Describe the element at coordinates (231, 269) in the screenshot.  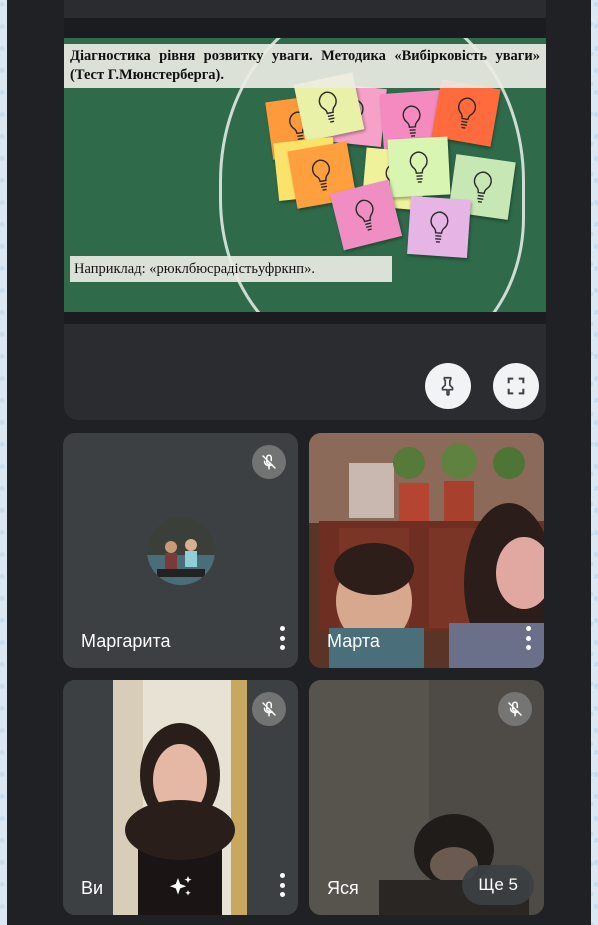
I see `slide-example-text: Наприклад: «рюклбюсрадістьуфркнп».` at that location.